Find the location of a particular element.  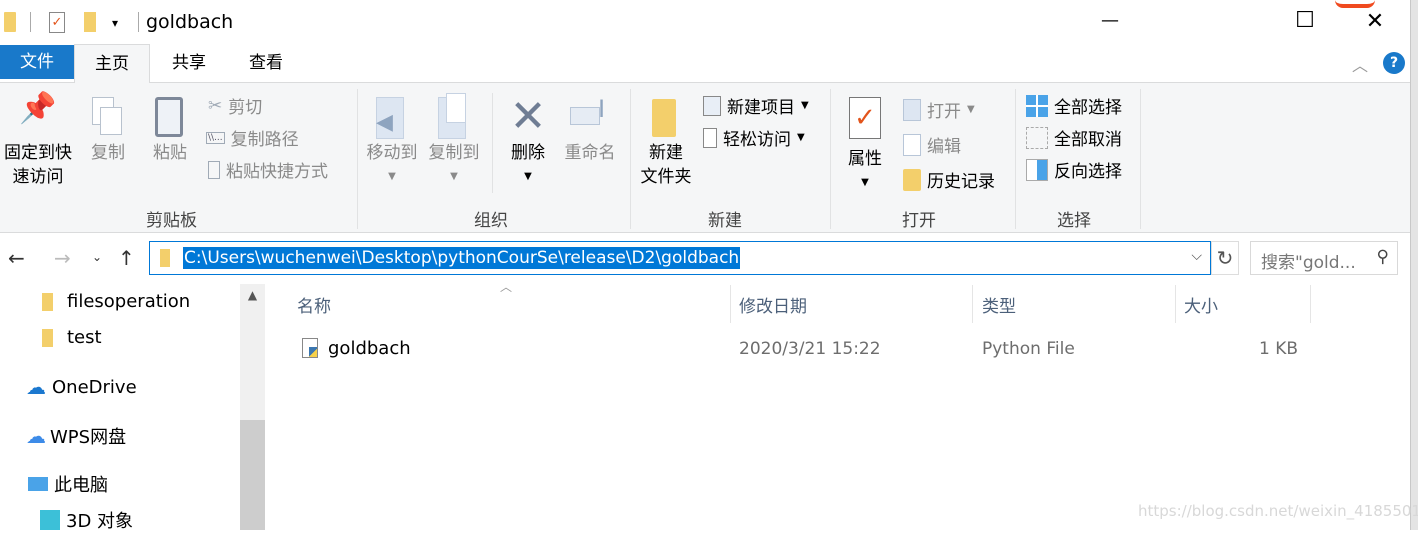

group-label-organize: 组织 is located at coordinates (491, 221).